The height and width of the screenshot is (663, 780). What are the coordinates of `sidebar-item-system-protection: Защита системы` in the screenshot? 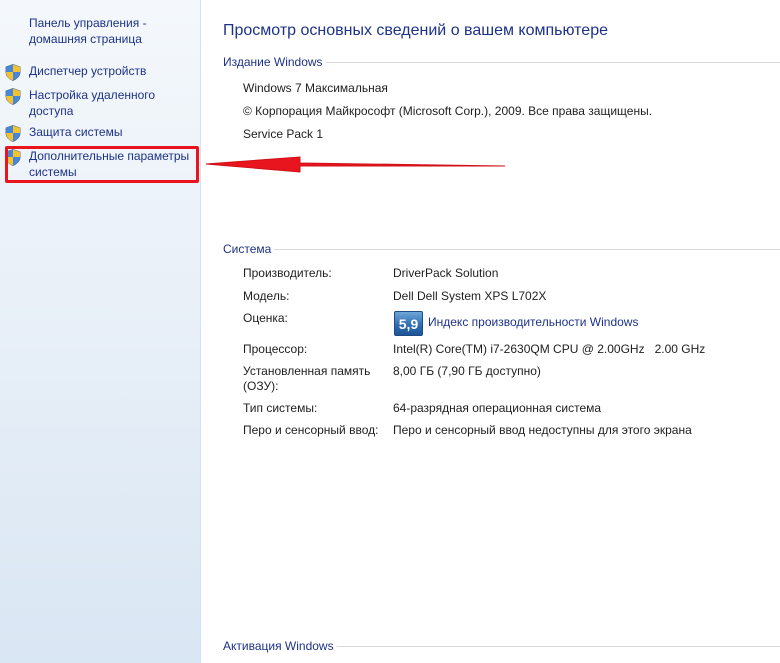 It's located at (100, 133).